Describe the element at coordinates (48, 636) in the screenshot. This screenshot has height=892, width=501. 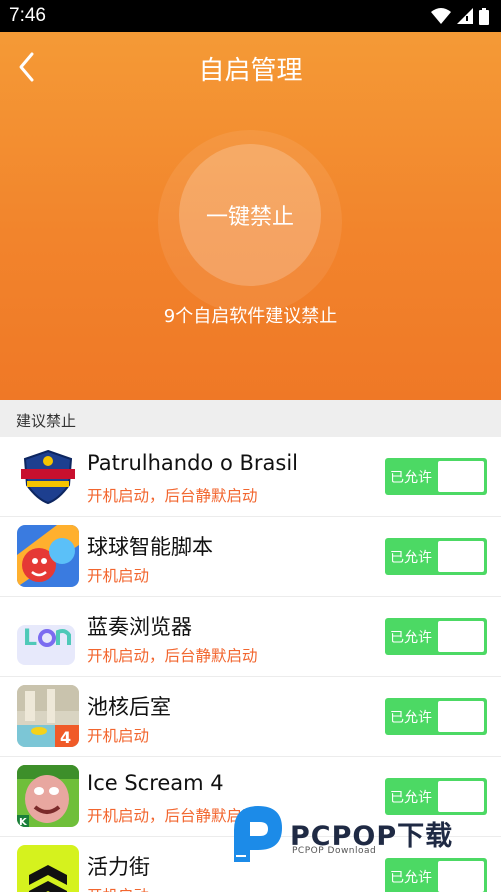
I see `lanzou-browser-icon: L` at that location.